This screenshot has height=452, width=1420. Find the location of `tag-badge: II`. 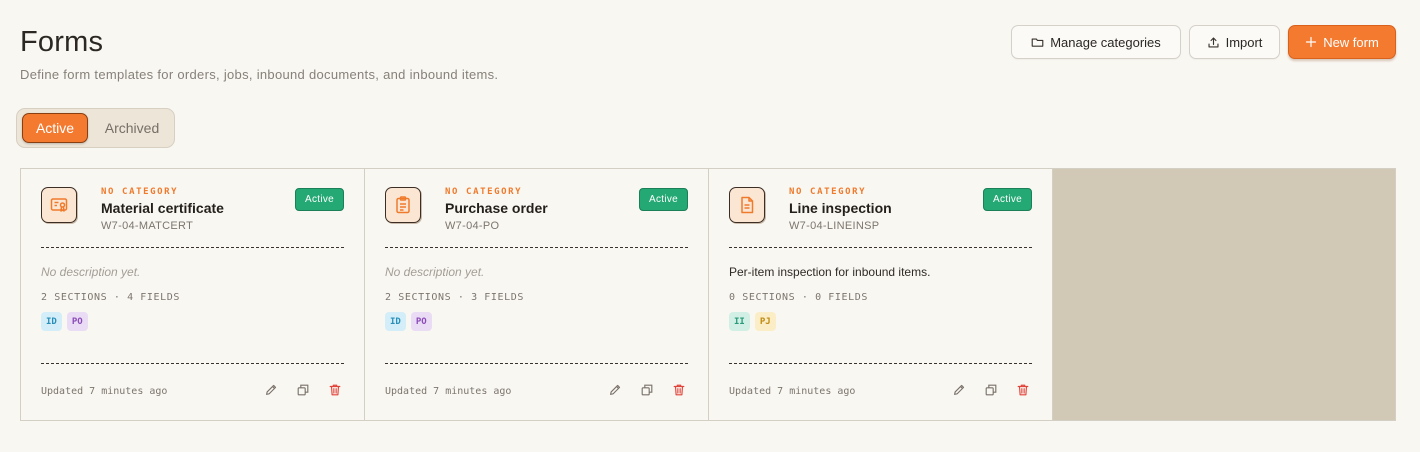

tag-badge: II is located at coordinates (739, 321).